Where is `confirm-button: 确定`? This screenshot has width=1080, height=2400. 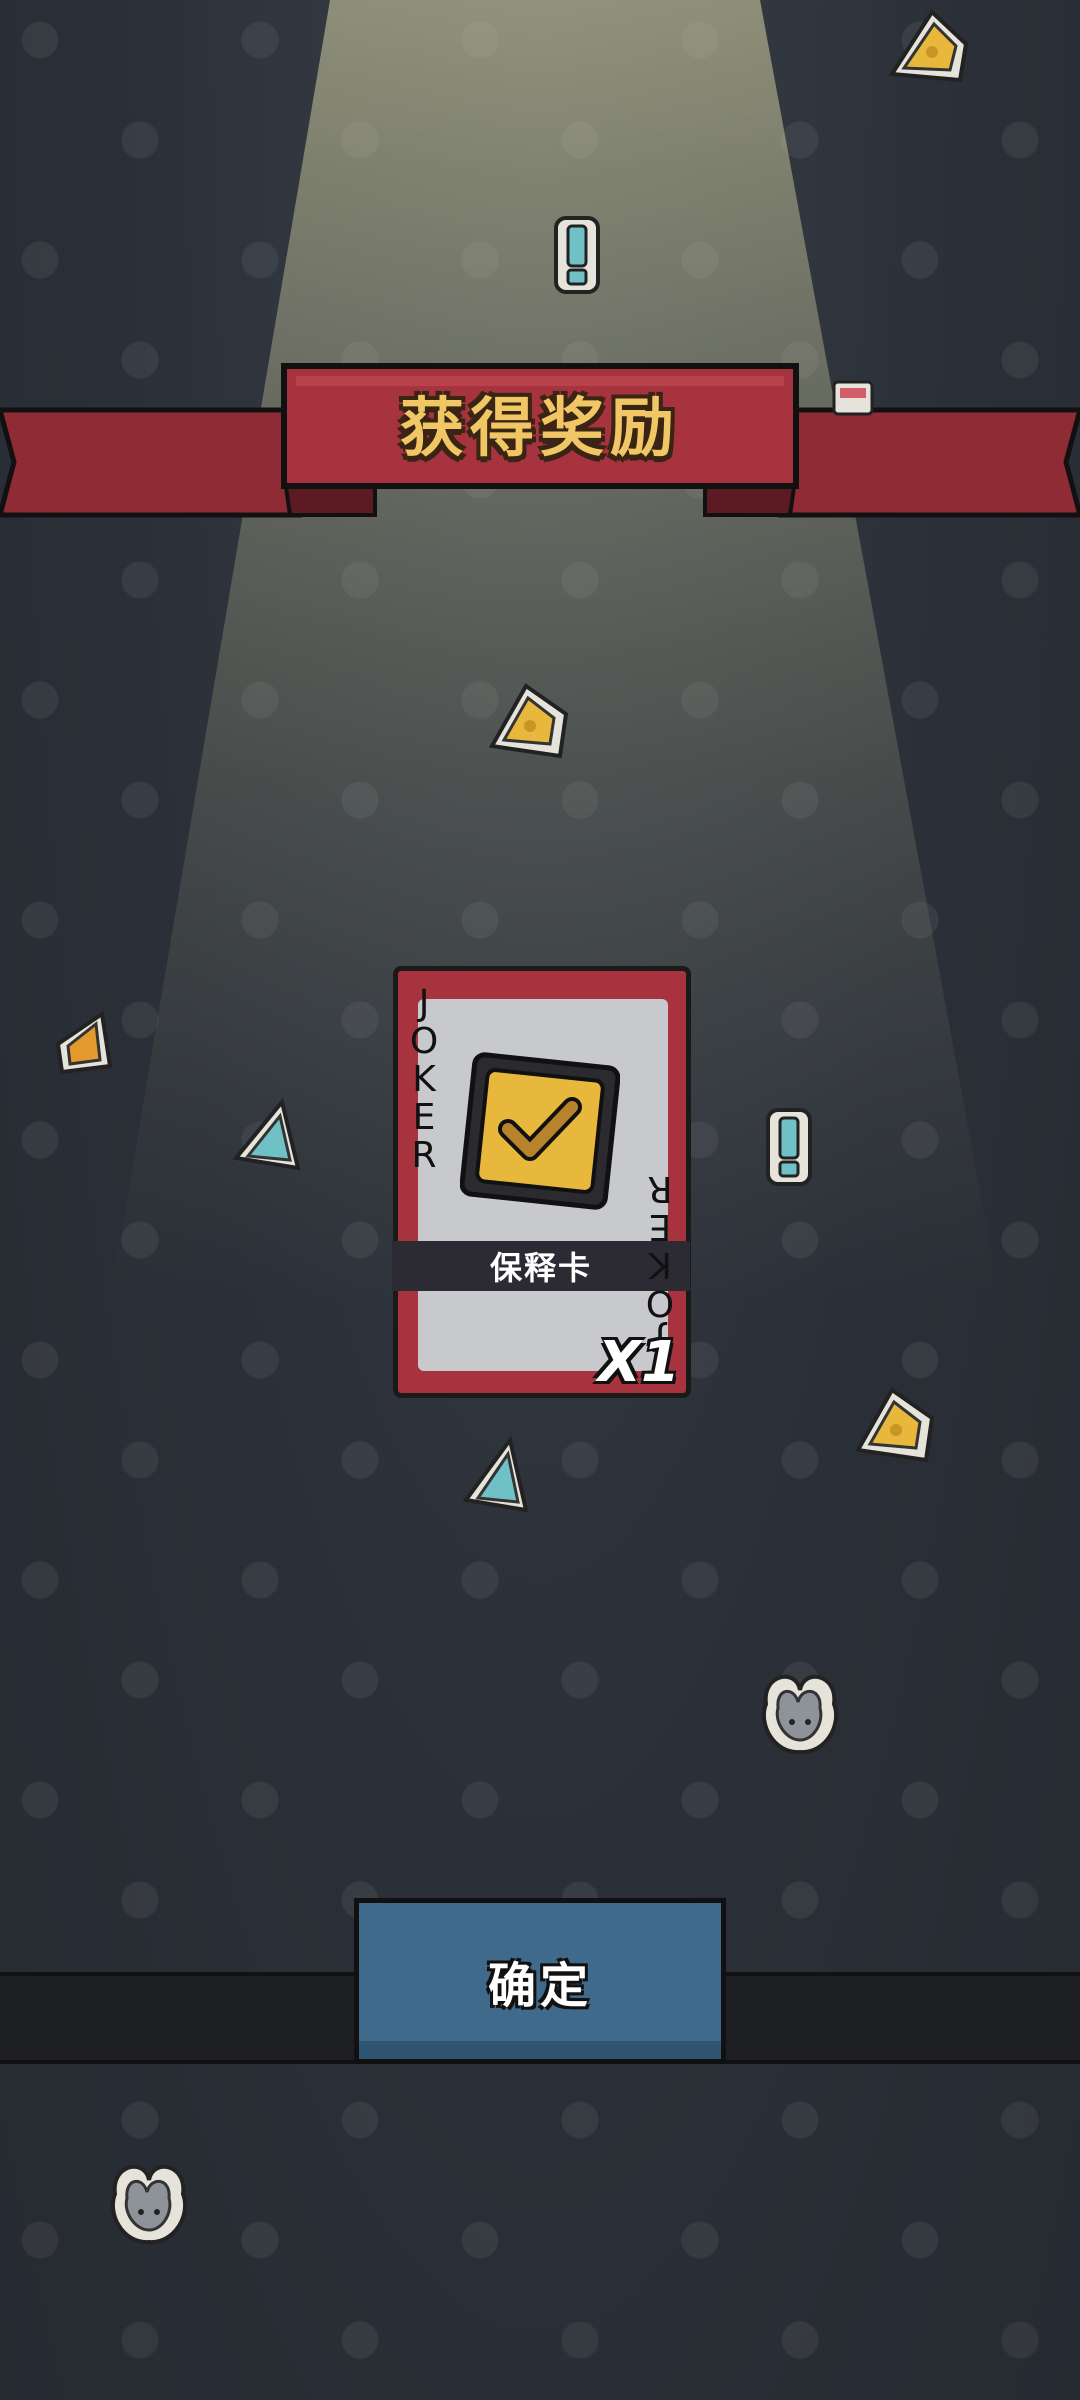 confirm-button: 确定 is located at coordinates (540, 1981).